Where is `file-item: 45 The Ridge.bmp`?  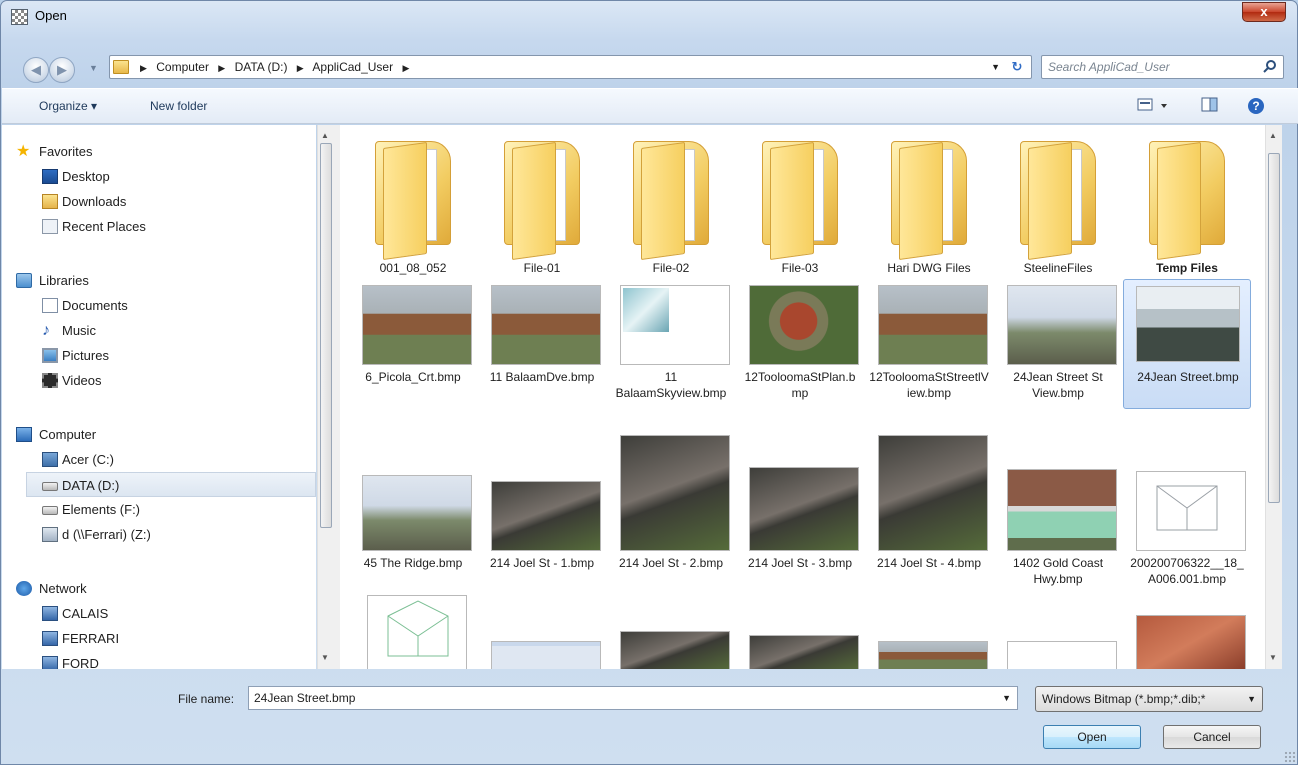
file-item: 45 The Ridge.bmp is located at coordinates (413, 511).